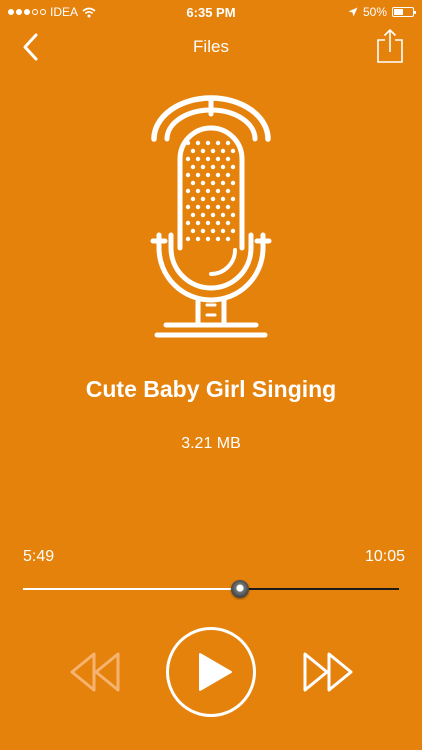 The image size is (422, 750). I want to click on progress-played, so click(131, 589).